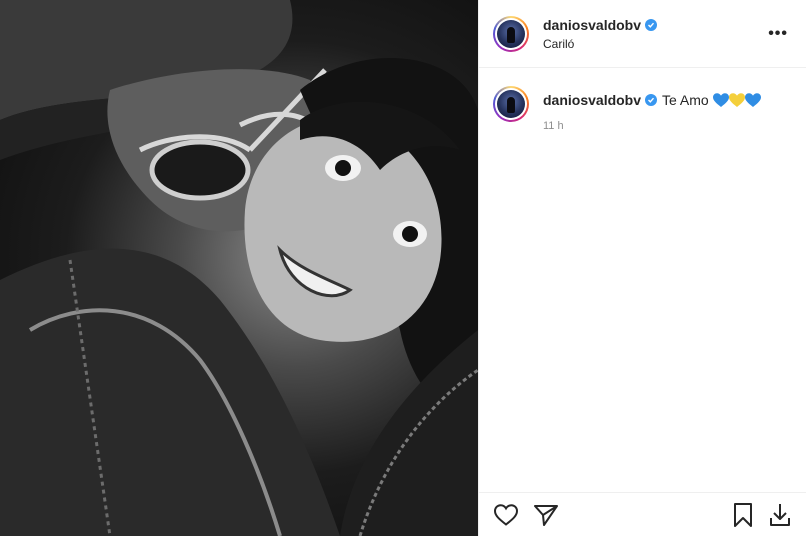 The image size is (806, 536). Describe the element at coordinates (642, 514) in the screenshot. I see `action-bar` at that location.